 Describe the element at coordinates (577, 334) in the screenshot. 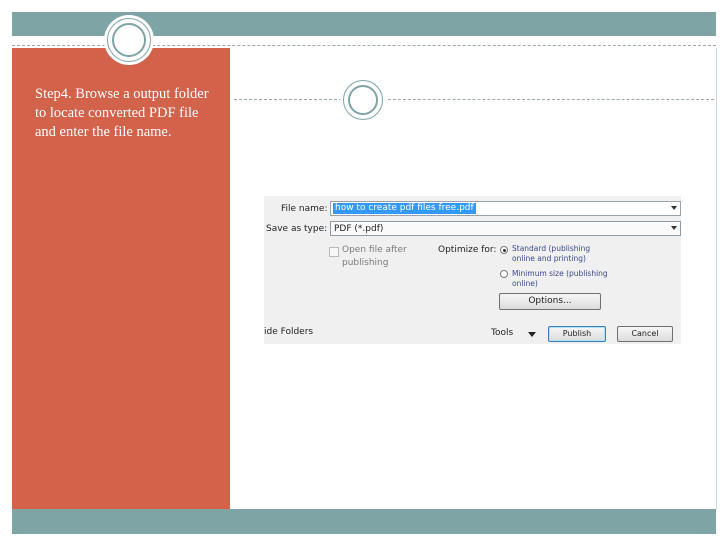

I see `publish-button: Publish` at that location.